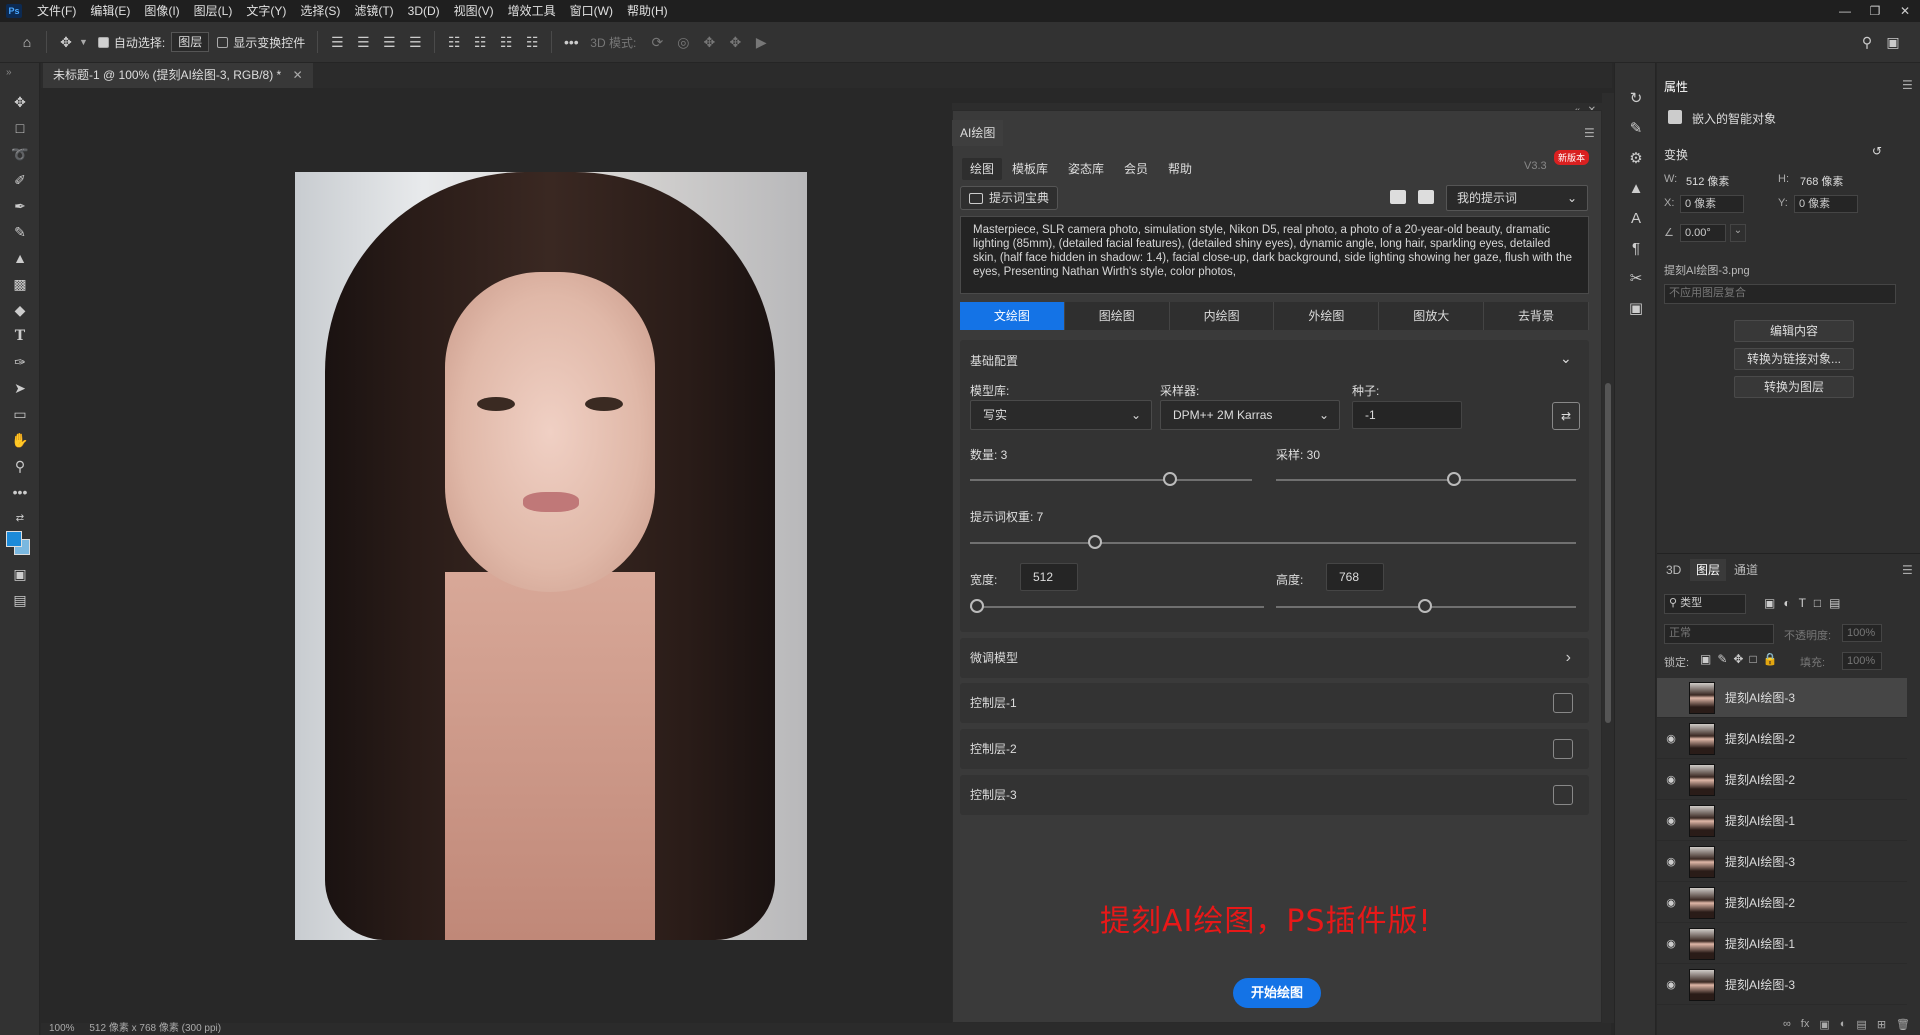  What do you see at coordinates (161, 11) in the screenshot?
I see `menu-image: 图像(I)` at bounding box center [161, 11].